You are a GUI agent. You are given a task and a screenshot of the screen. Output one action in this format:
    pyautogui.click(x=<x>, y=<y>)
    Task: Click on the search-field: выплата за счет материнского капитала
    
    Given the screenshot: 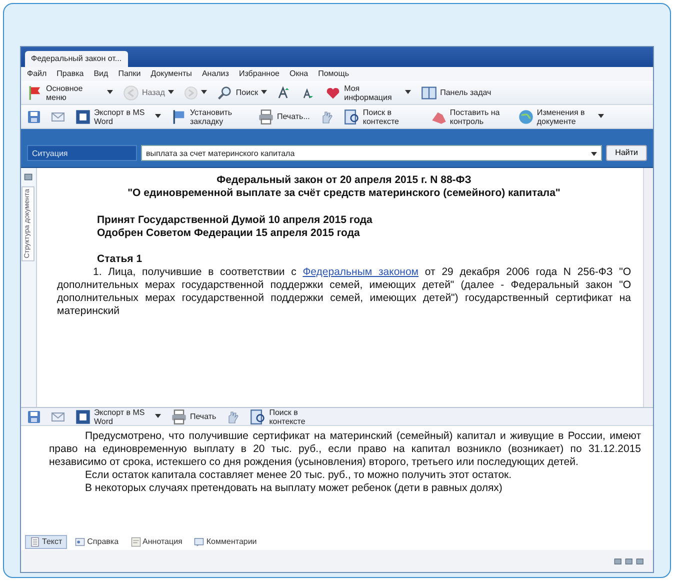 What is the action you would take?
    pyautogui.click(x=371, y=153)
    